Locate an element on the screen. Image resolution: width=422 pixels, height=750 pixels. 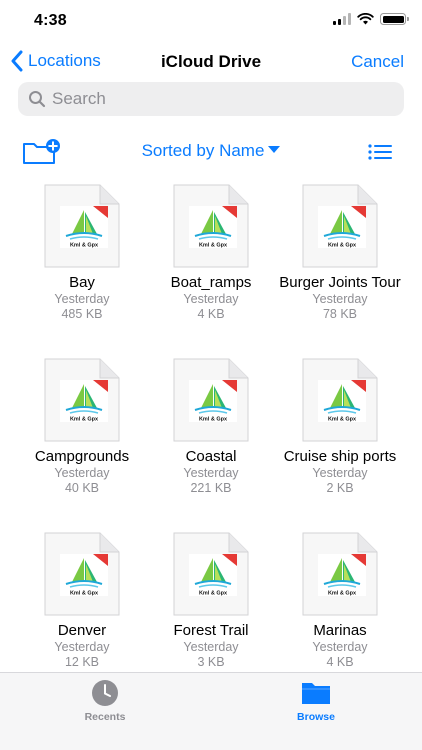
file-size: 3 KB is located at coordinates (211, 662).